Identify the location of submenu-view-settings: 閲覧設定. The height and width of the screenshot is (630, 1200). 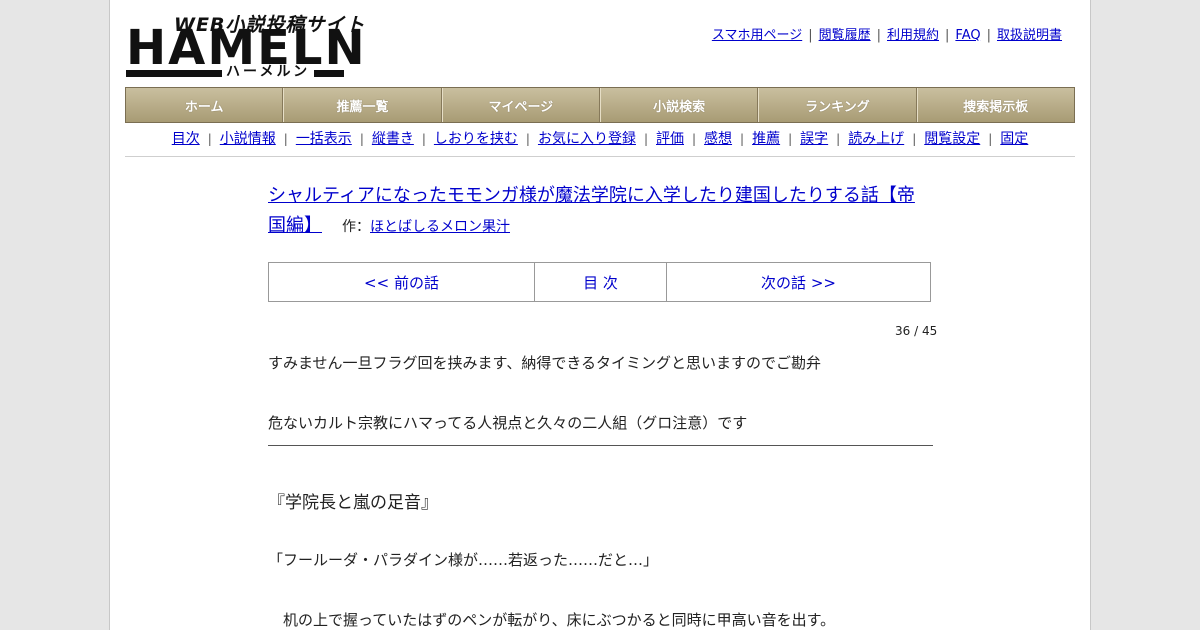
(952, 139).